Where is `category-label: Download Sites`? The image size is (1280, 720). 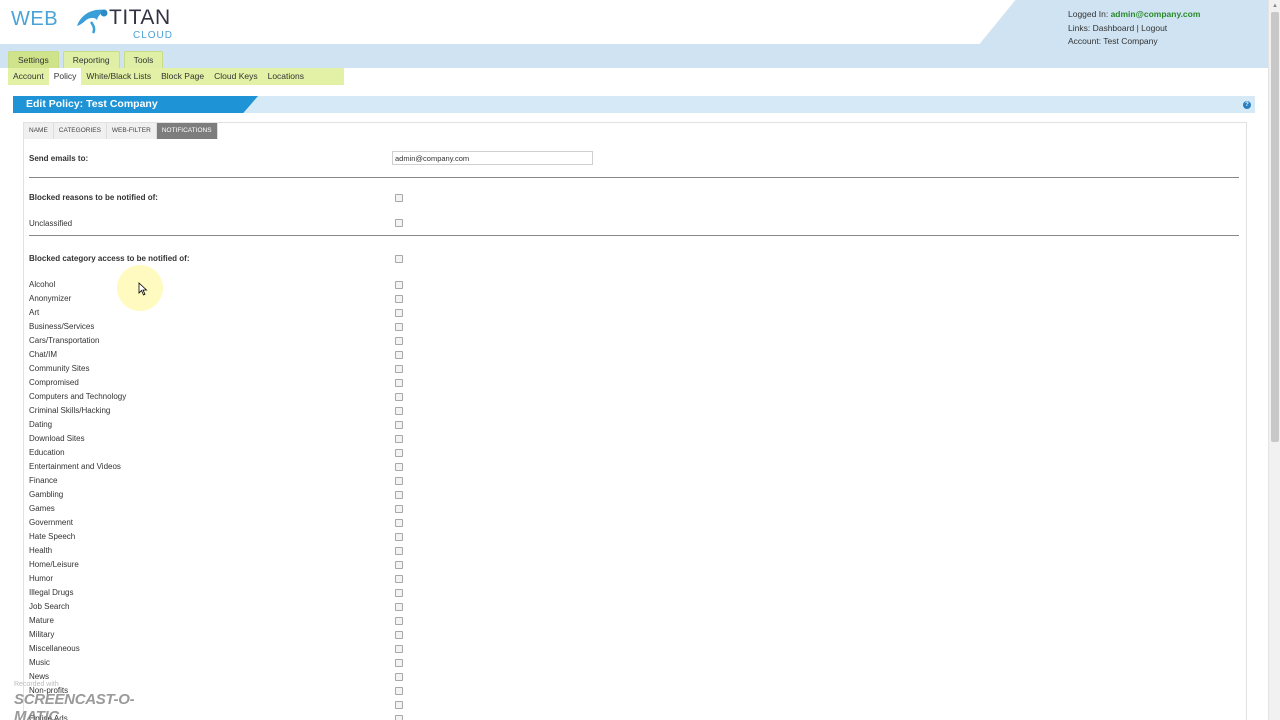
category-label: Download Sites is located at coordinates (57, 438).